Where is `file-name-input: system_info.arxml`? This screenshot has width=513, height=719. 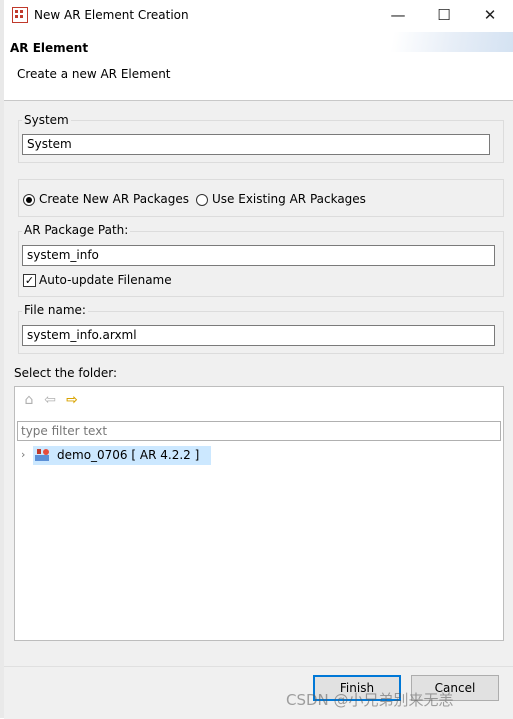 file-name-input: system_info.arxml is located at coordinates (258, 335).